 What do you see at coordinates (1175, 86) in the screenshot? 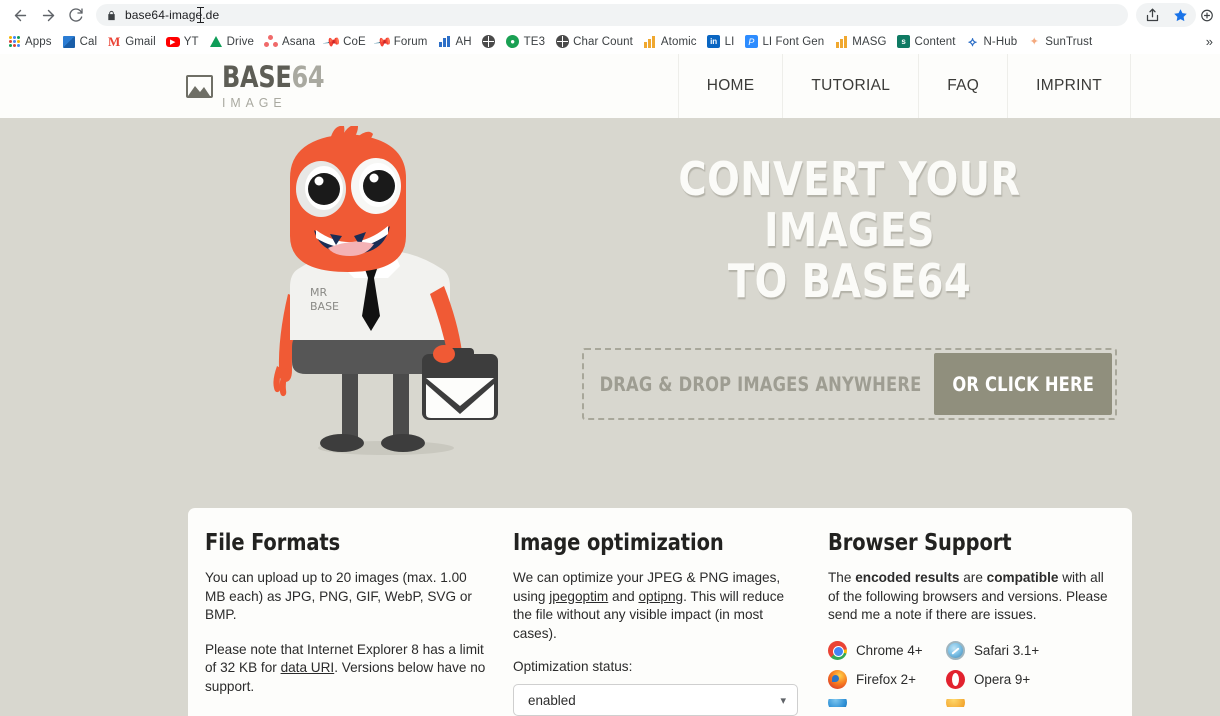
I see `nav-spacer` at bounding box center [1175, 86].